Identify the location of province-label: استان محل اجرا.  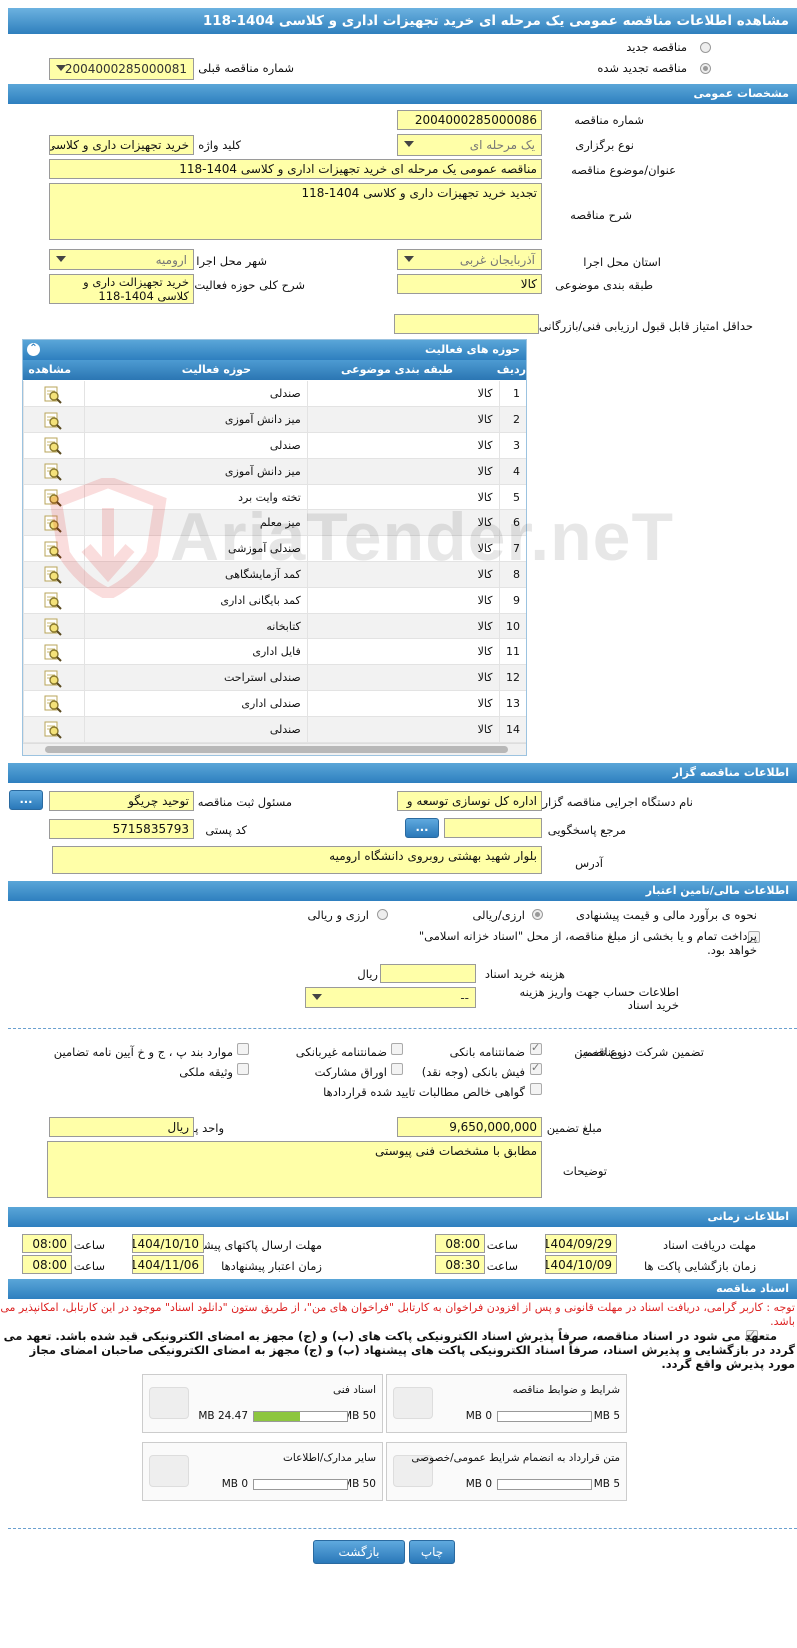
(622, 262).